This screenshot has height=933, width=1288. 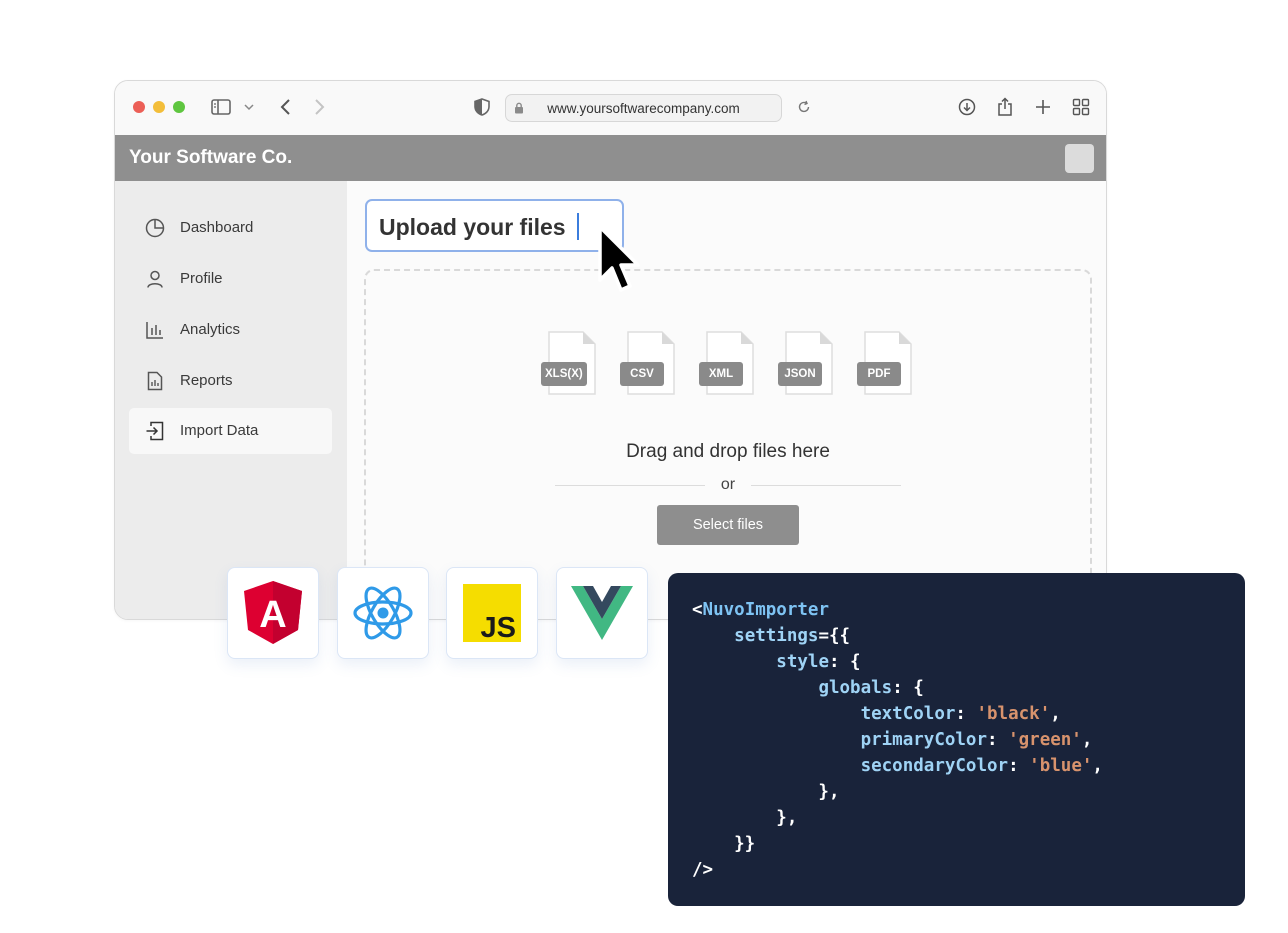 I want to click on sidebar-item-label: Profile, so click(x=201, y=278).